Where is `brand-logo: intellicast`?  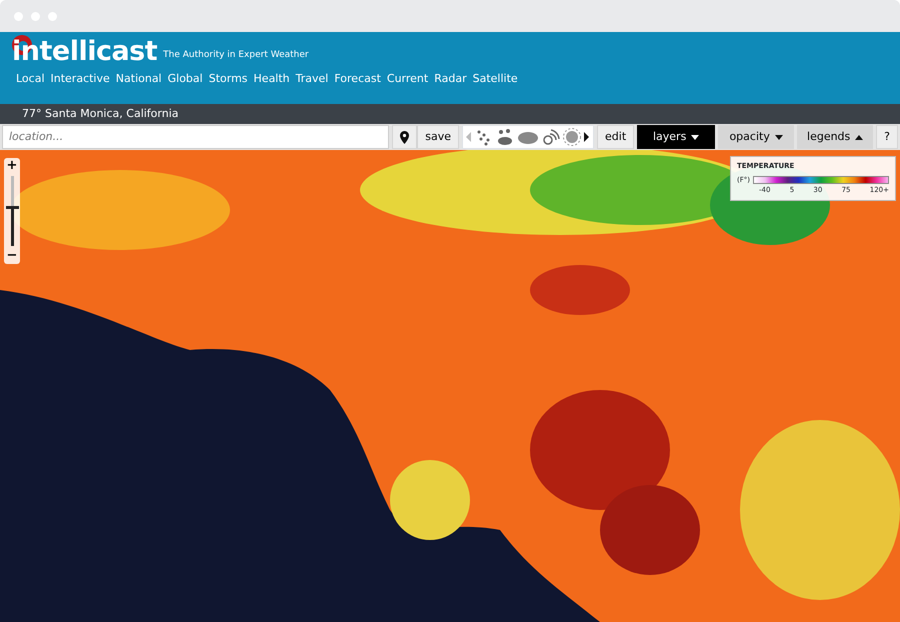 brand-logo: intellicast is located at coordinates (84, 51).